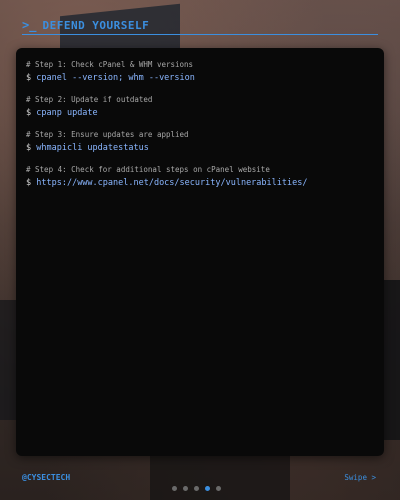  What do you see at coordinates (200, 25) in the screenshot?
I see `slide-header: >_ DEFEND YOURSELF` at bounding box center [200, 25].